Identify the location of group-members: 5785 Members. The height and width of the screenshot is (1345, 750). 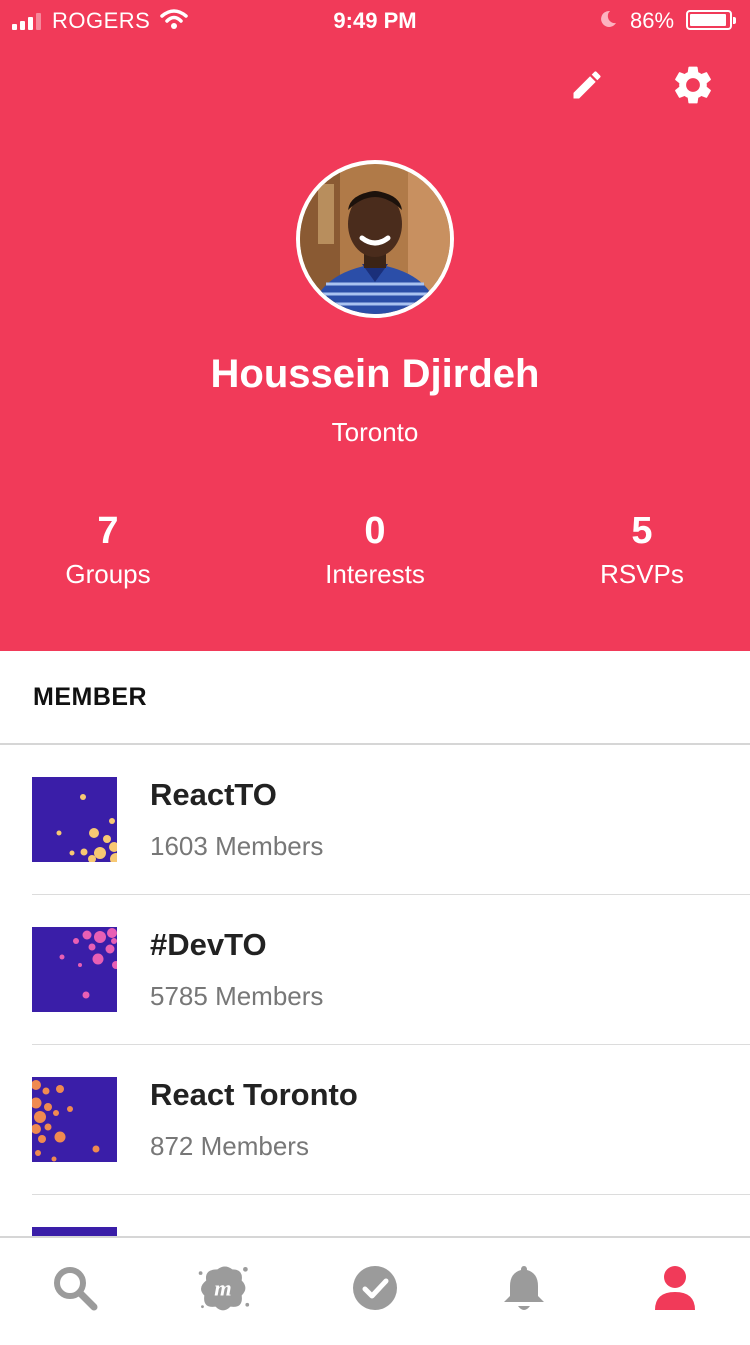
(237, 996).